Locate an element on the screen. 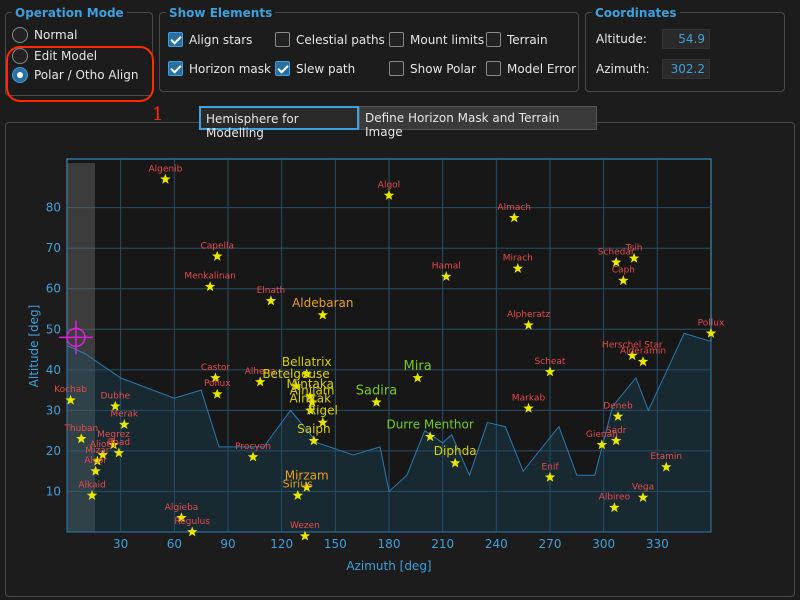 The height and width of the screenshot is (600, 800). star-label: Merak is located at coordinates (124, 415).